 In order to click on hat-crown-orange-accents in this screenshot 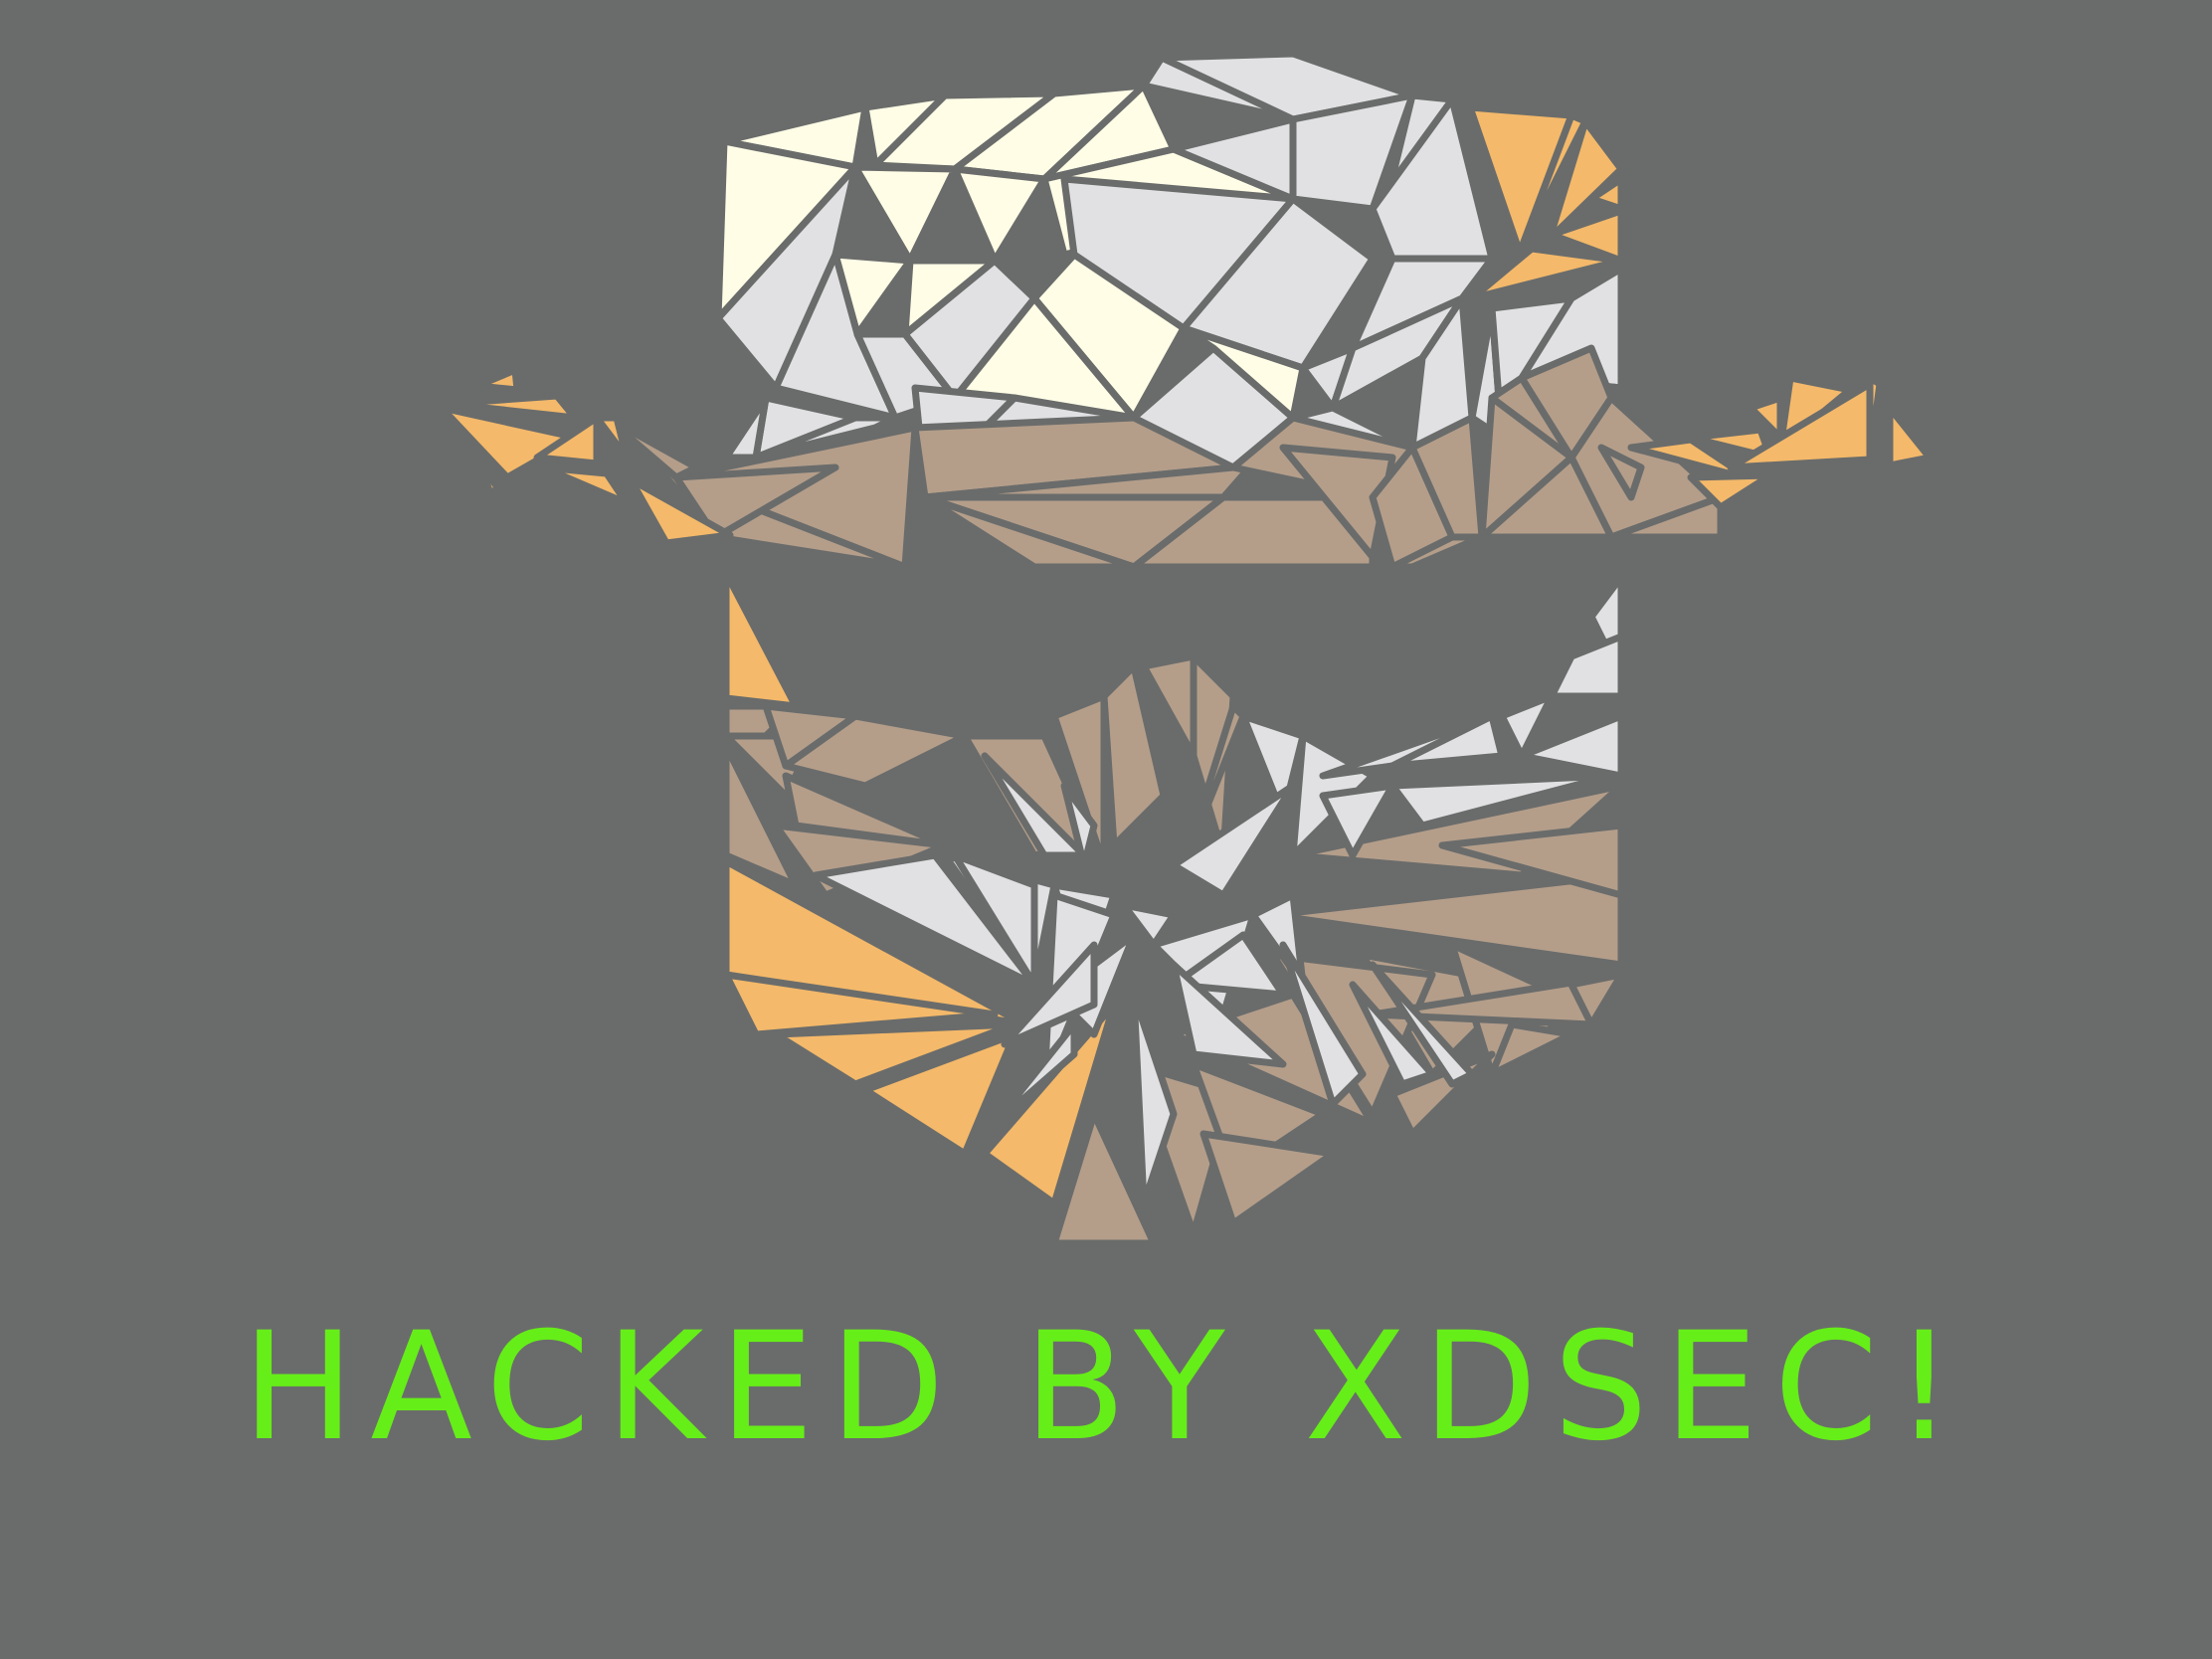, I will do `click(1545, 202)`.